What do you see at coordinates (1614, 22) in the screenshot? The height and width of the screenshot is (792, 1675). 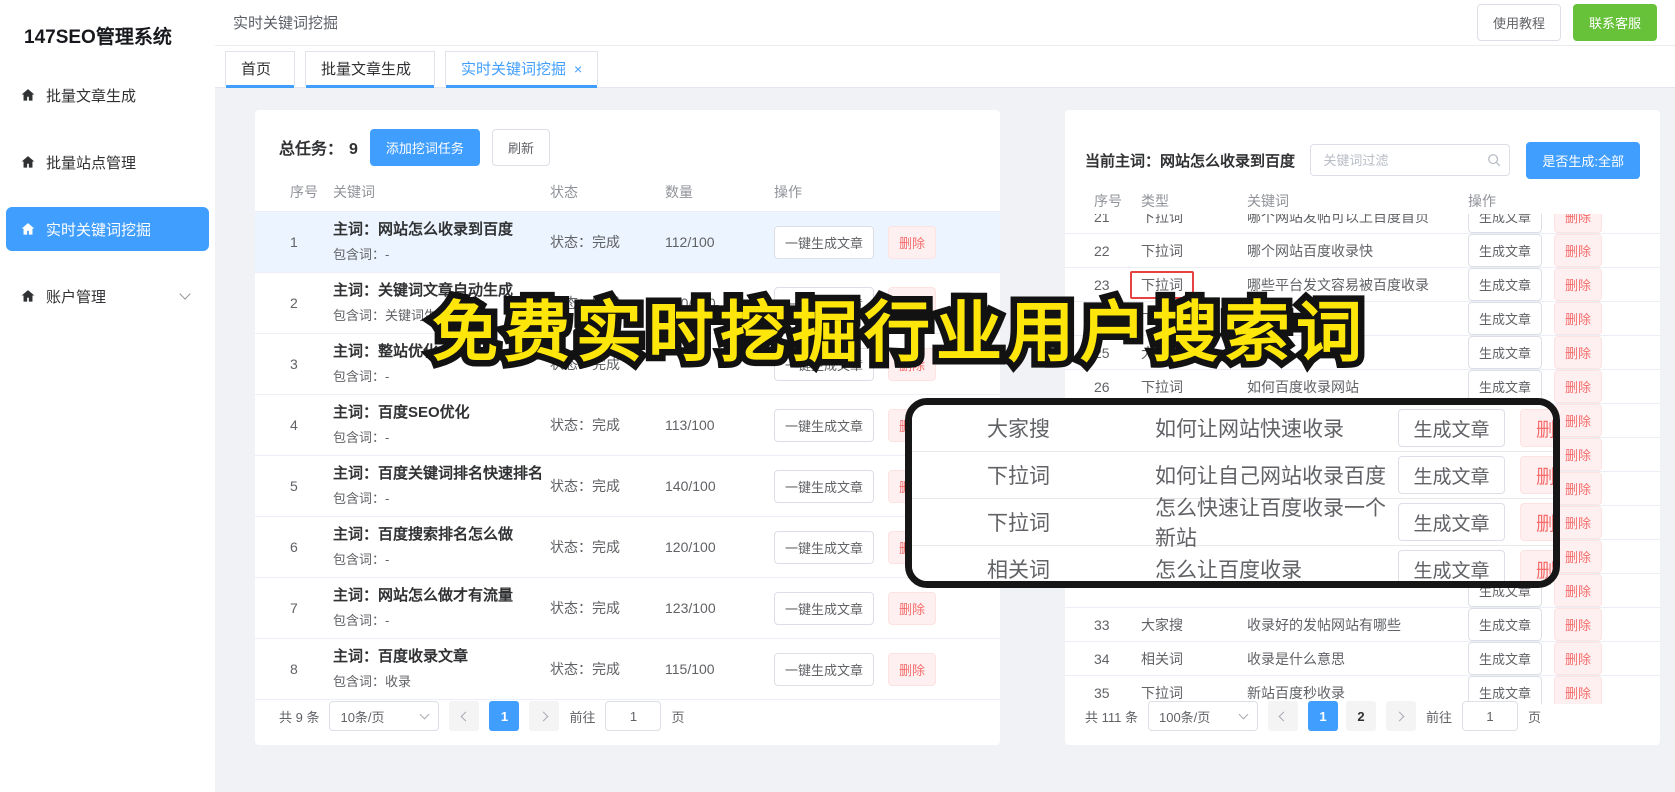 I see `contact-support-button: 联系客服` at bounding box center [1614, 22].